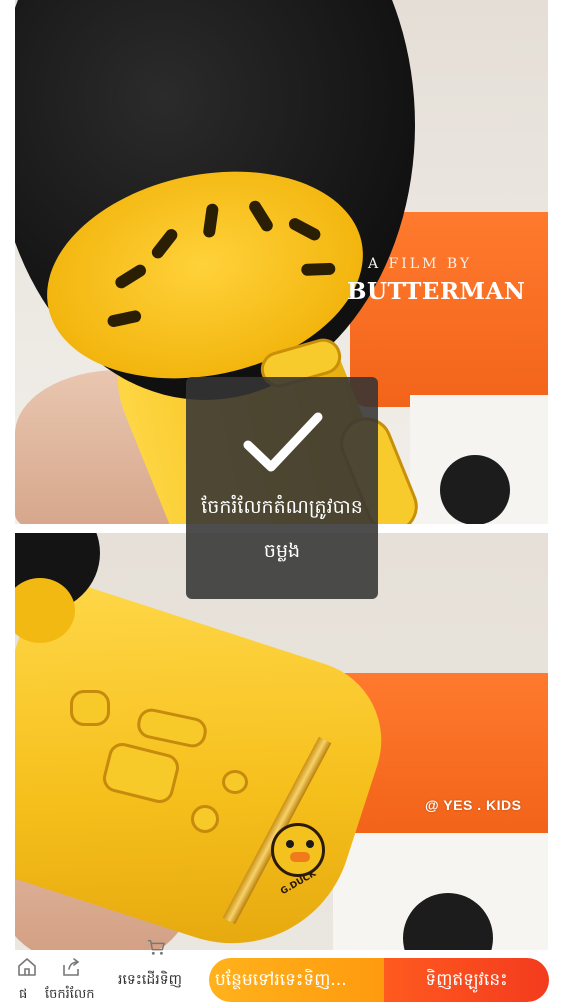 This screenshot has width=563, height=1007. I want to click on film-credit-line1: A FILM BY, so click(420, 264).